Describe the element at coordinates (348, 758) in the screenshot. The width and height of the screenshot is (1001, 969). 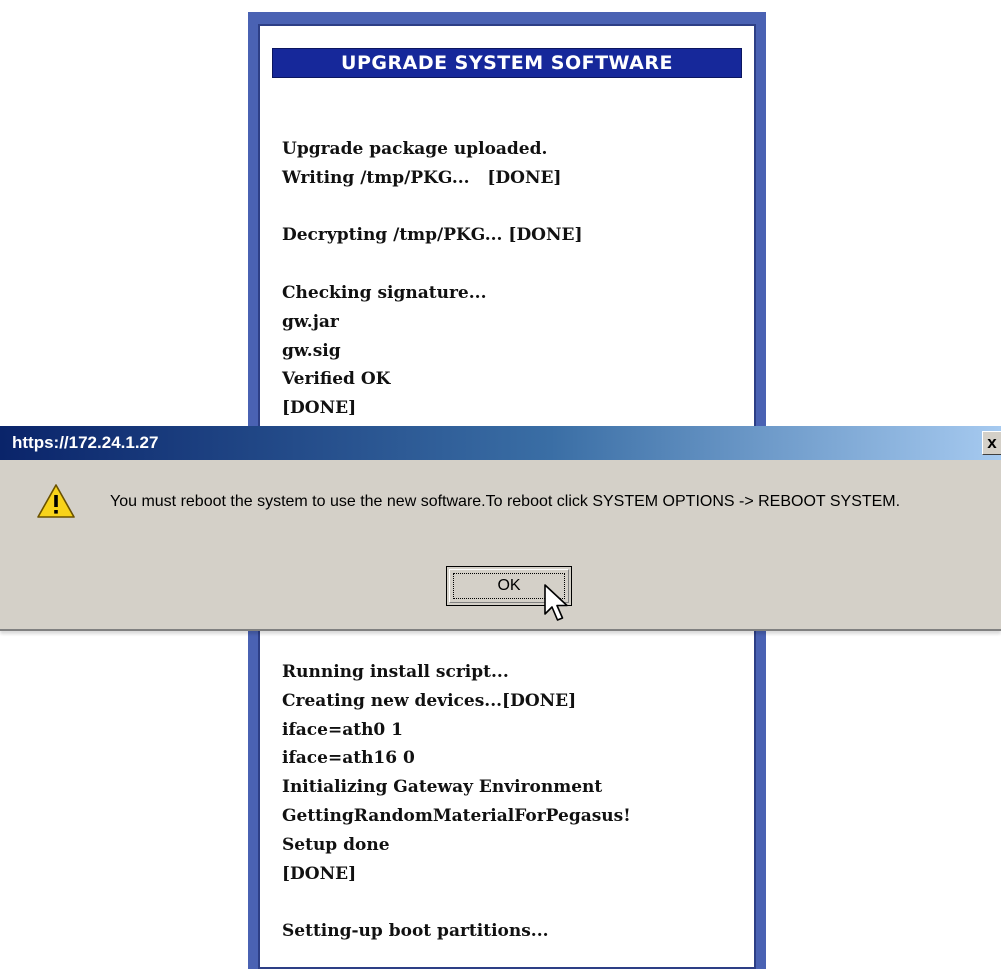
I see `log-line: iface=ath16 0` at that location.